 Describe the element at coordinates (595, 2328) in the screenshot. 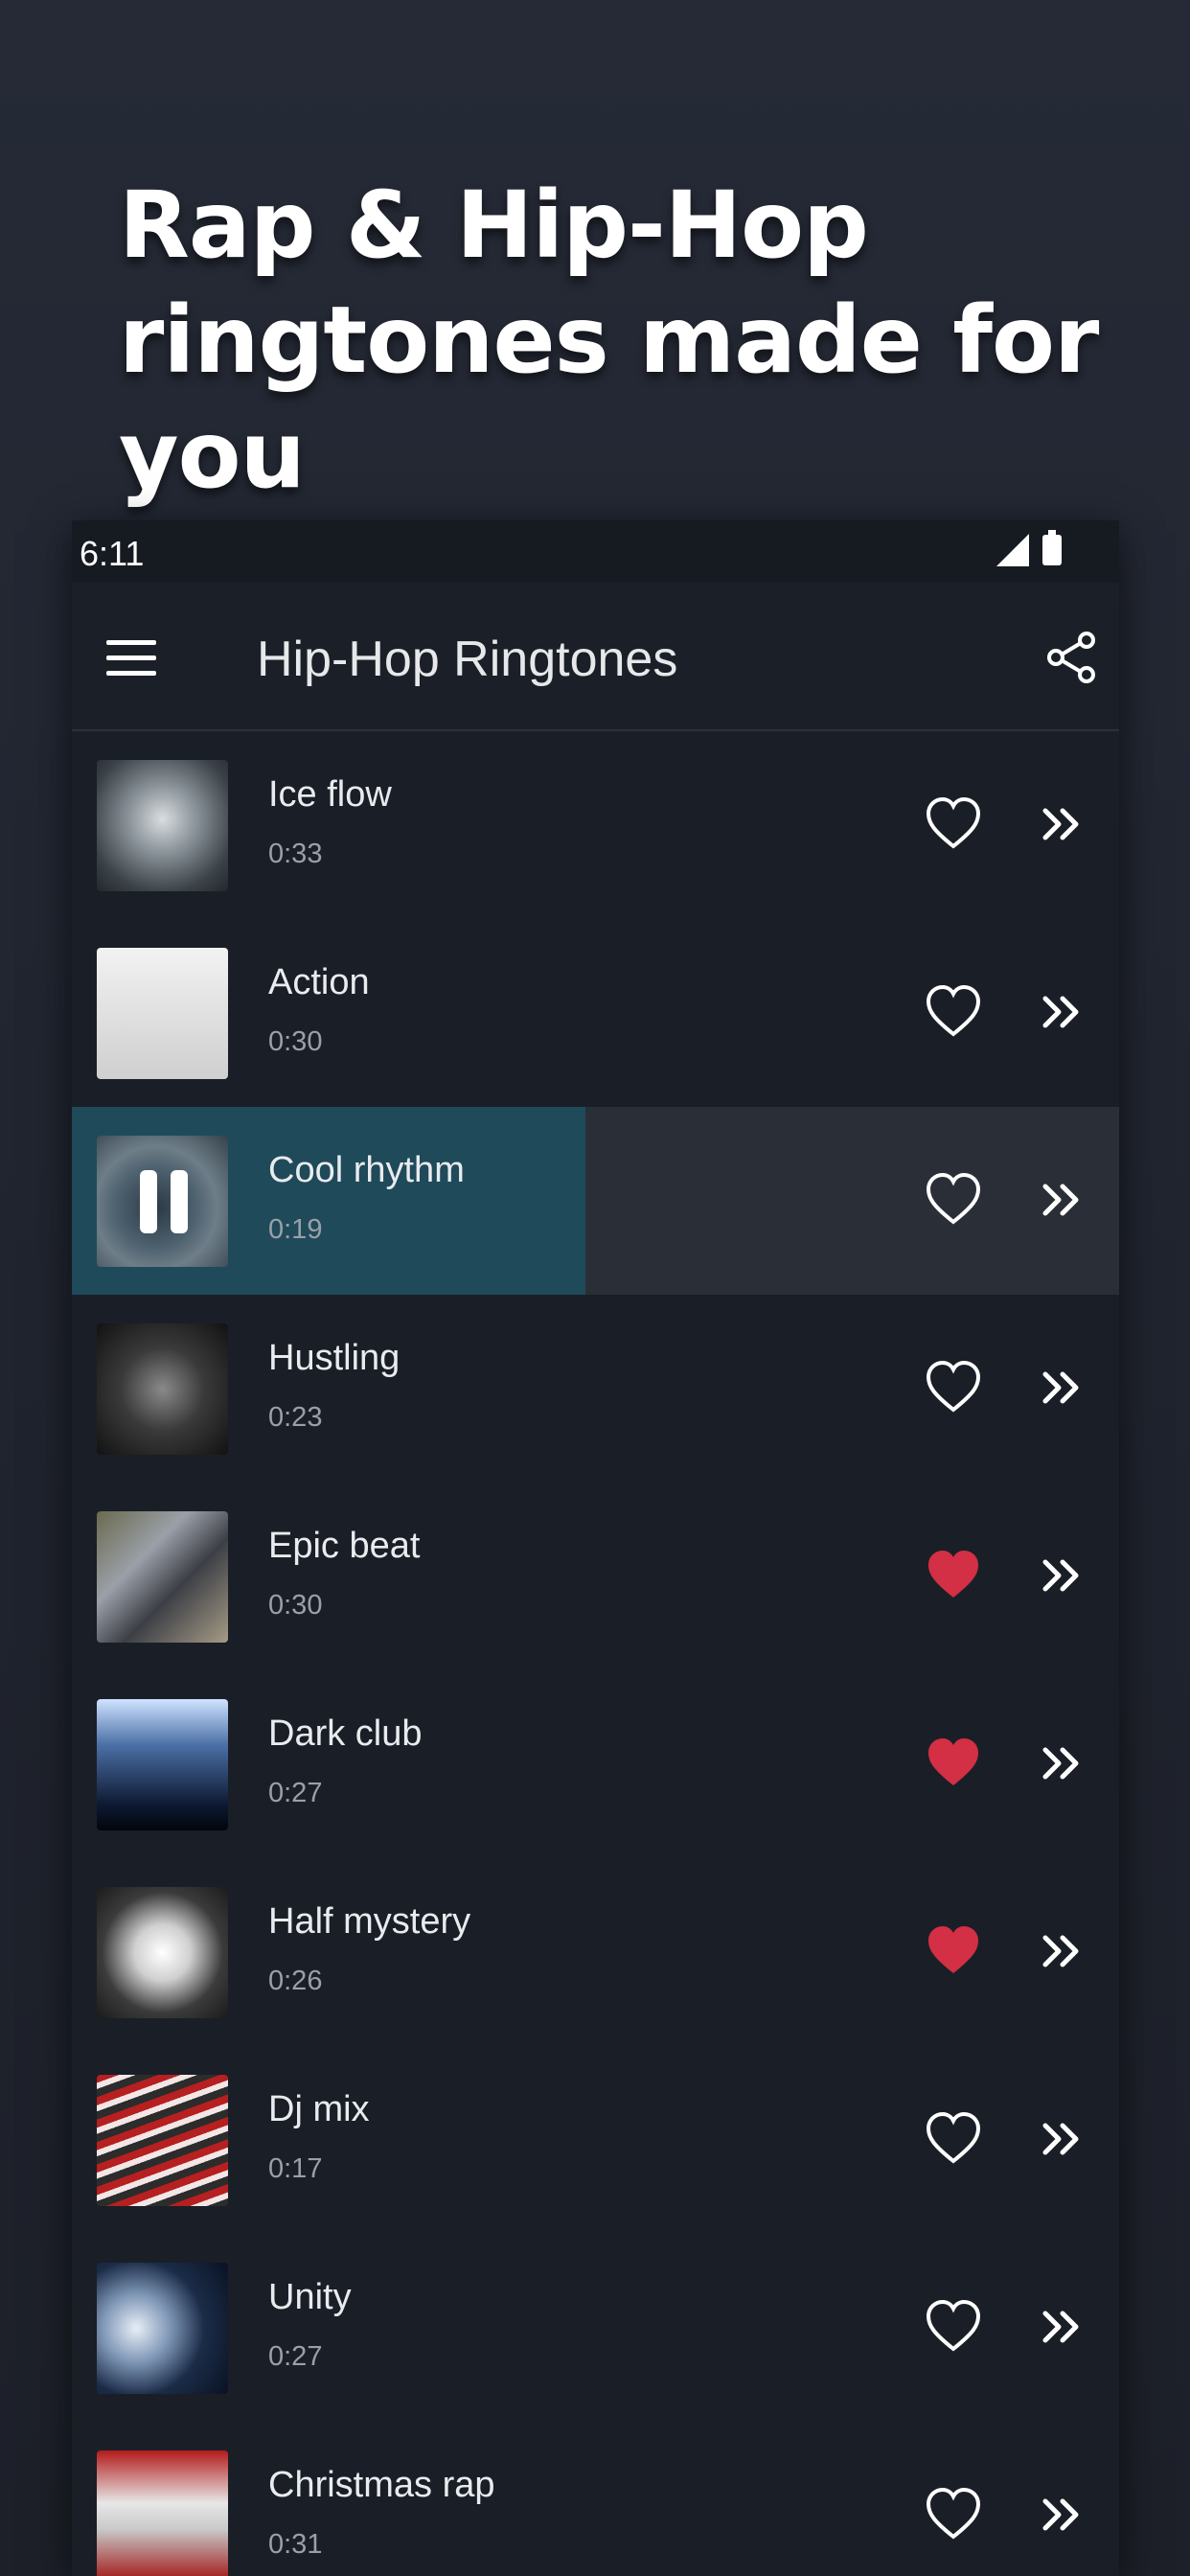

I see `ringtone-row: Unity 0:27` at that location.